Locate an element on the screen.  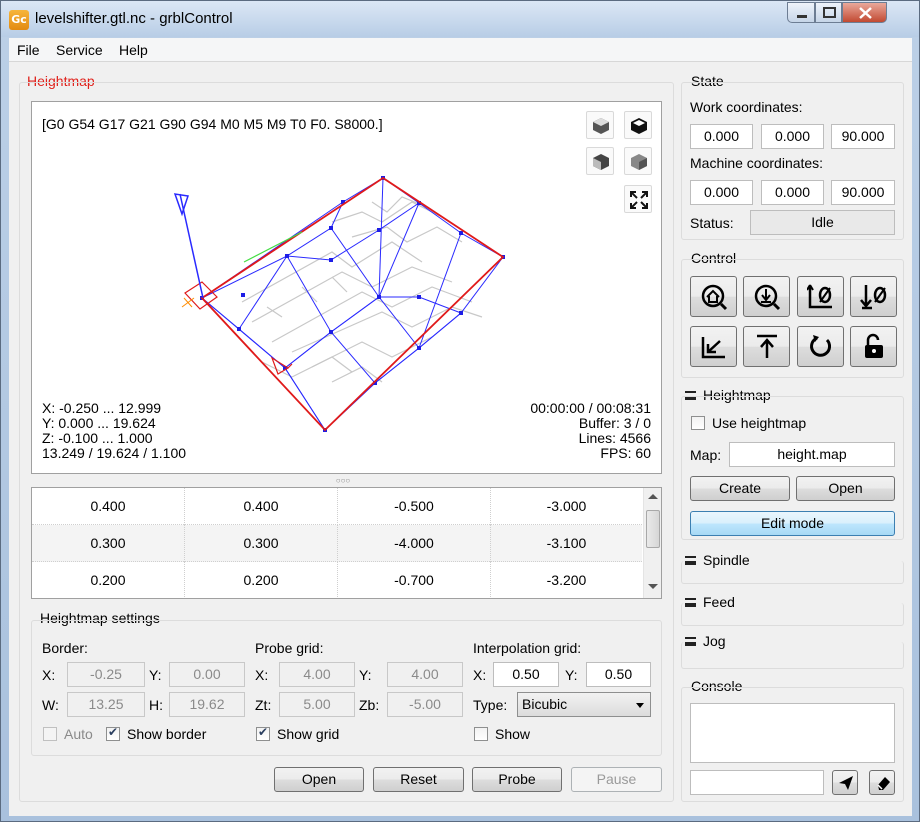
safe-position-button is located at coordinates (766, 346).